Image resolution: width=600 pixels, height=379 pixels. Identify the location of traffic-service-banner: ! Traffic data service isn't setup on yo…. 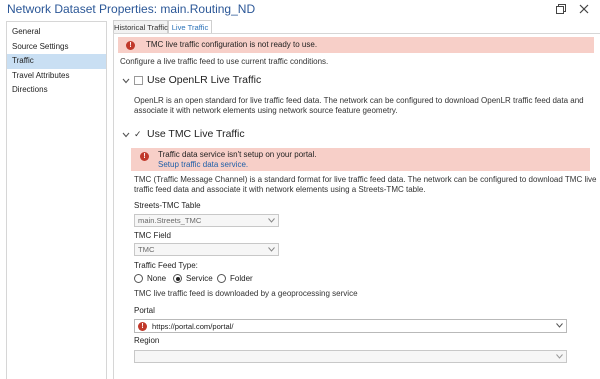
(360, 159).